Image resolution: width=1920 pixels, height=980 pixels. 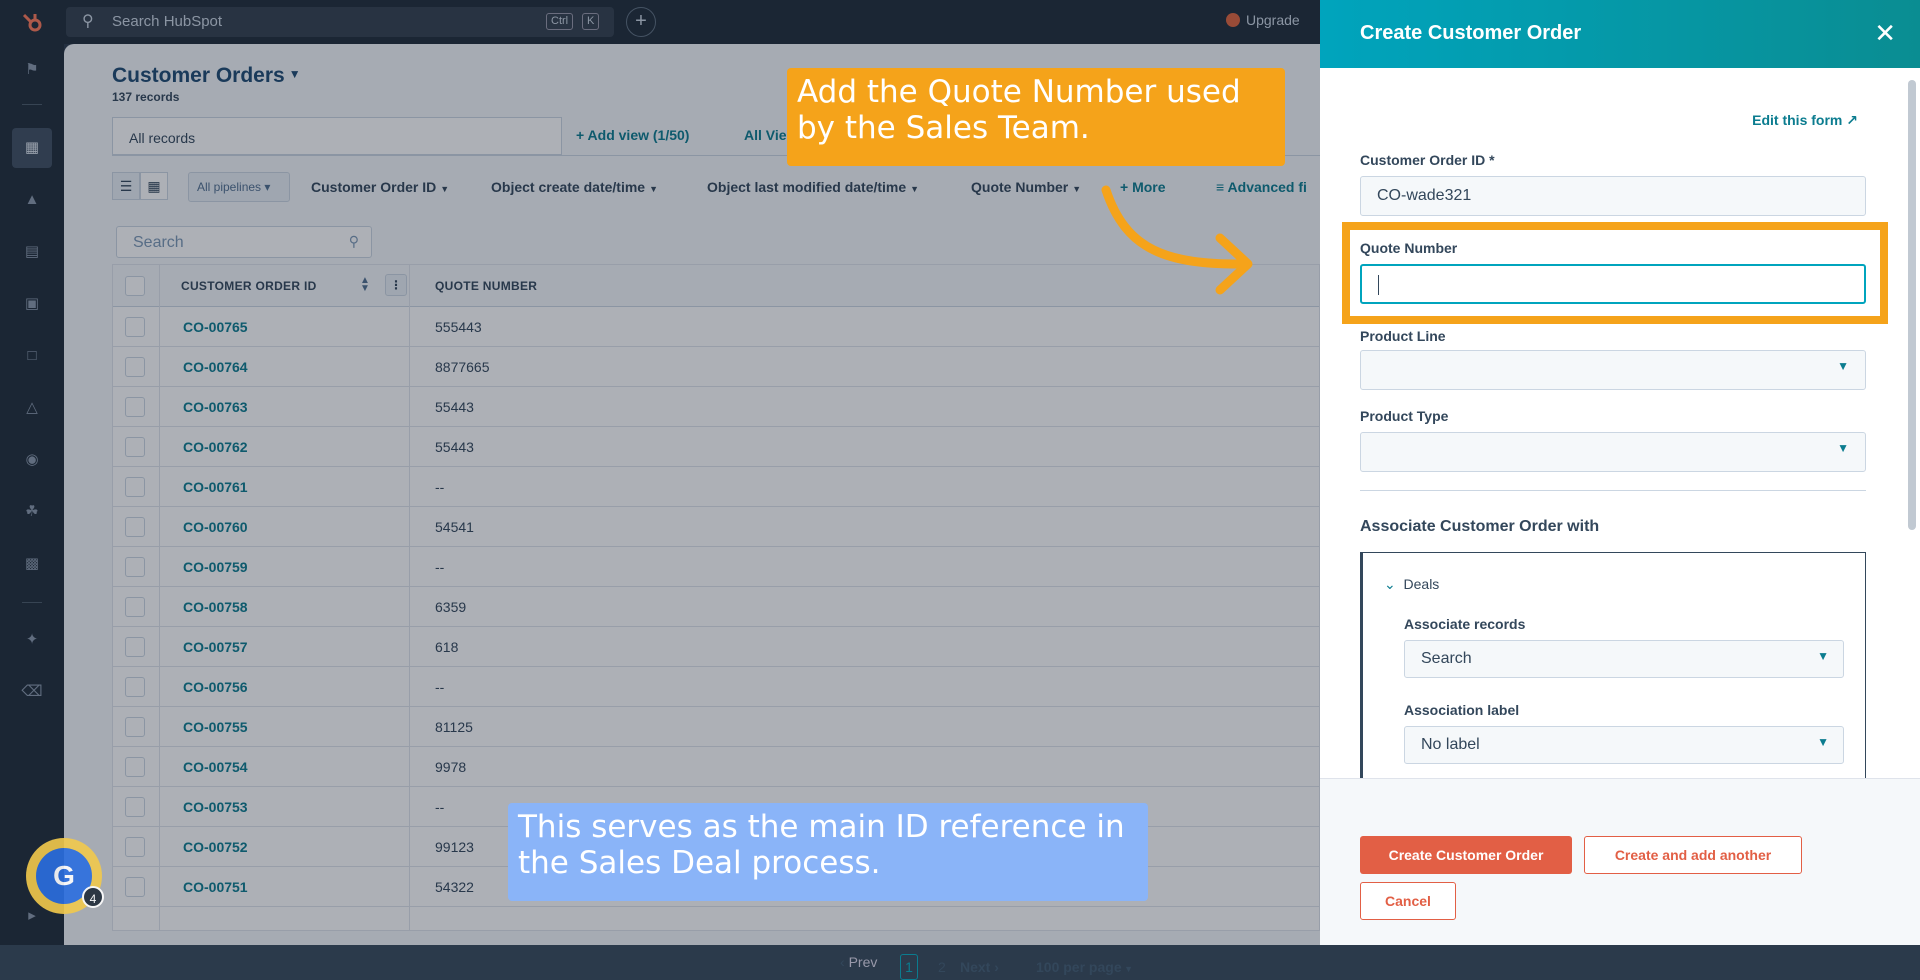 I want to click on deals-toggle: ⌄ Deals, so click(x=1411, y=584).